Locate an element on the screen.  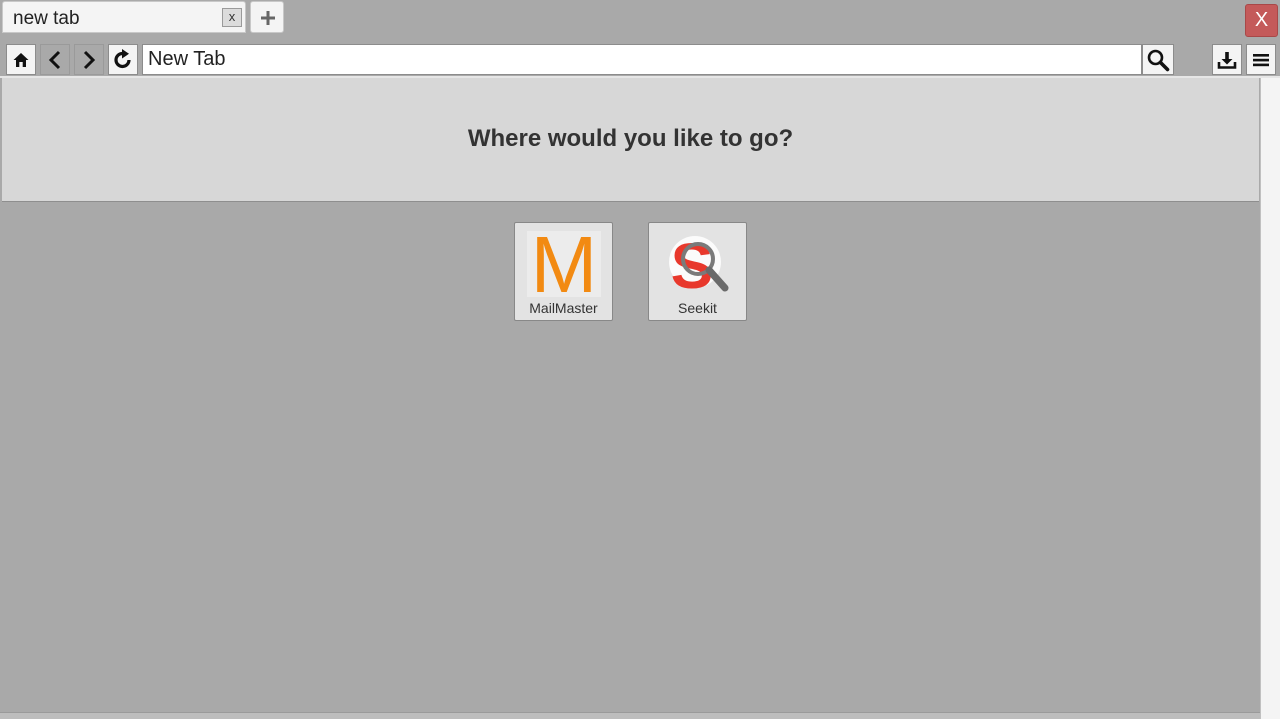
reload-button is located at coordinates (123, 59).